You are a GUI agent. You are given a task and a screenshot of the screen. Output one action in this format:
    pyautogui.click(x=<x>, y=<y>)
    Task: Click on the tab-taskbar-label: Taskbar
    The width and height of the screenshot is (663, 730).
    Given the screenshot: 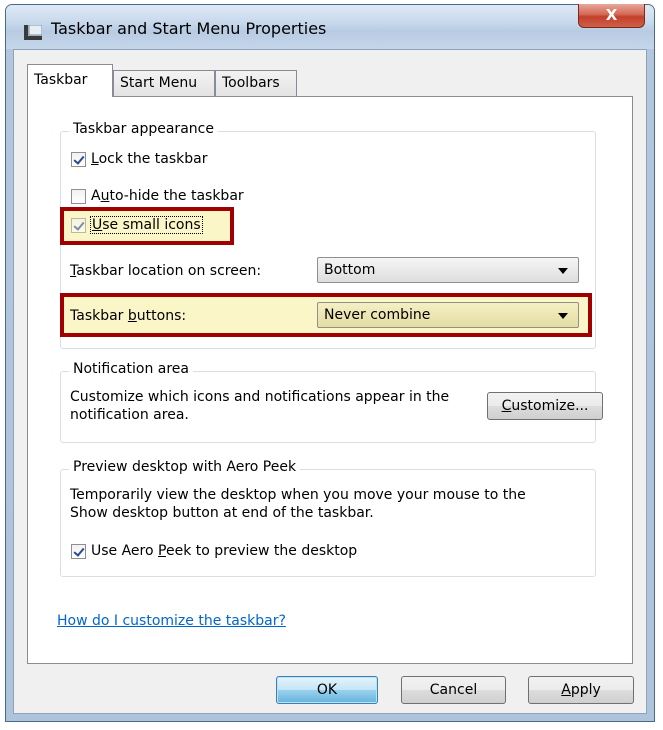 What is the action you would take?
    pyautogui.click(x=61, y=80)
    